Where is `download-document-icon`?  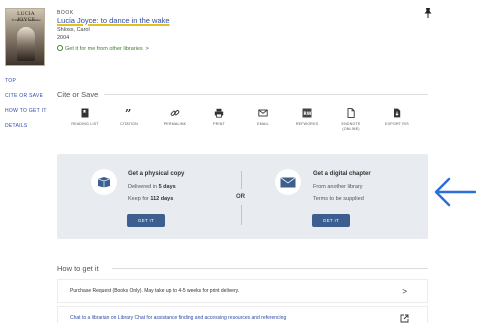
download-document-icon is located at coordinates (397, 113).